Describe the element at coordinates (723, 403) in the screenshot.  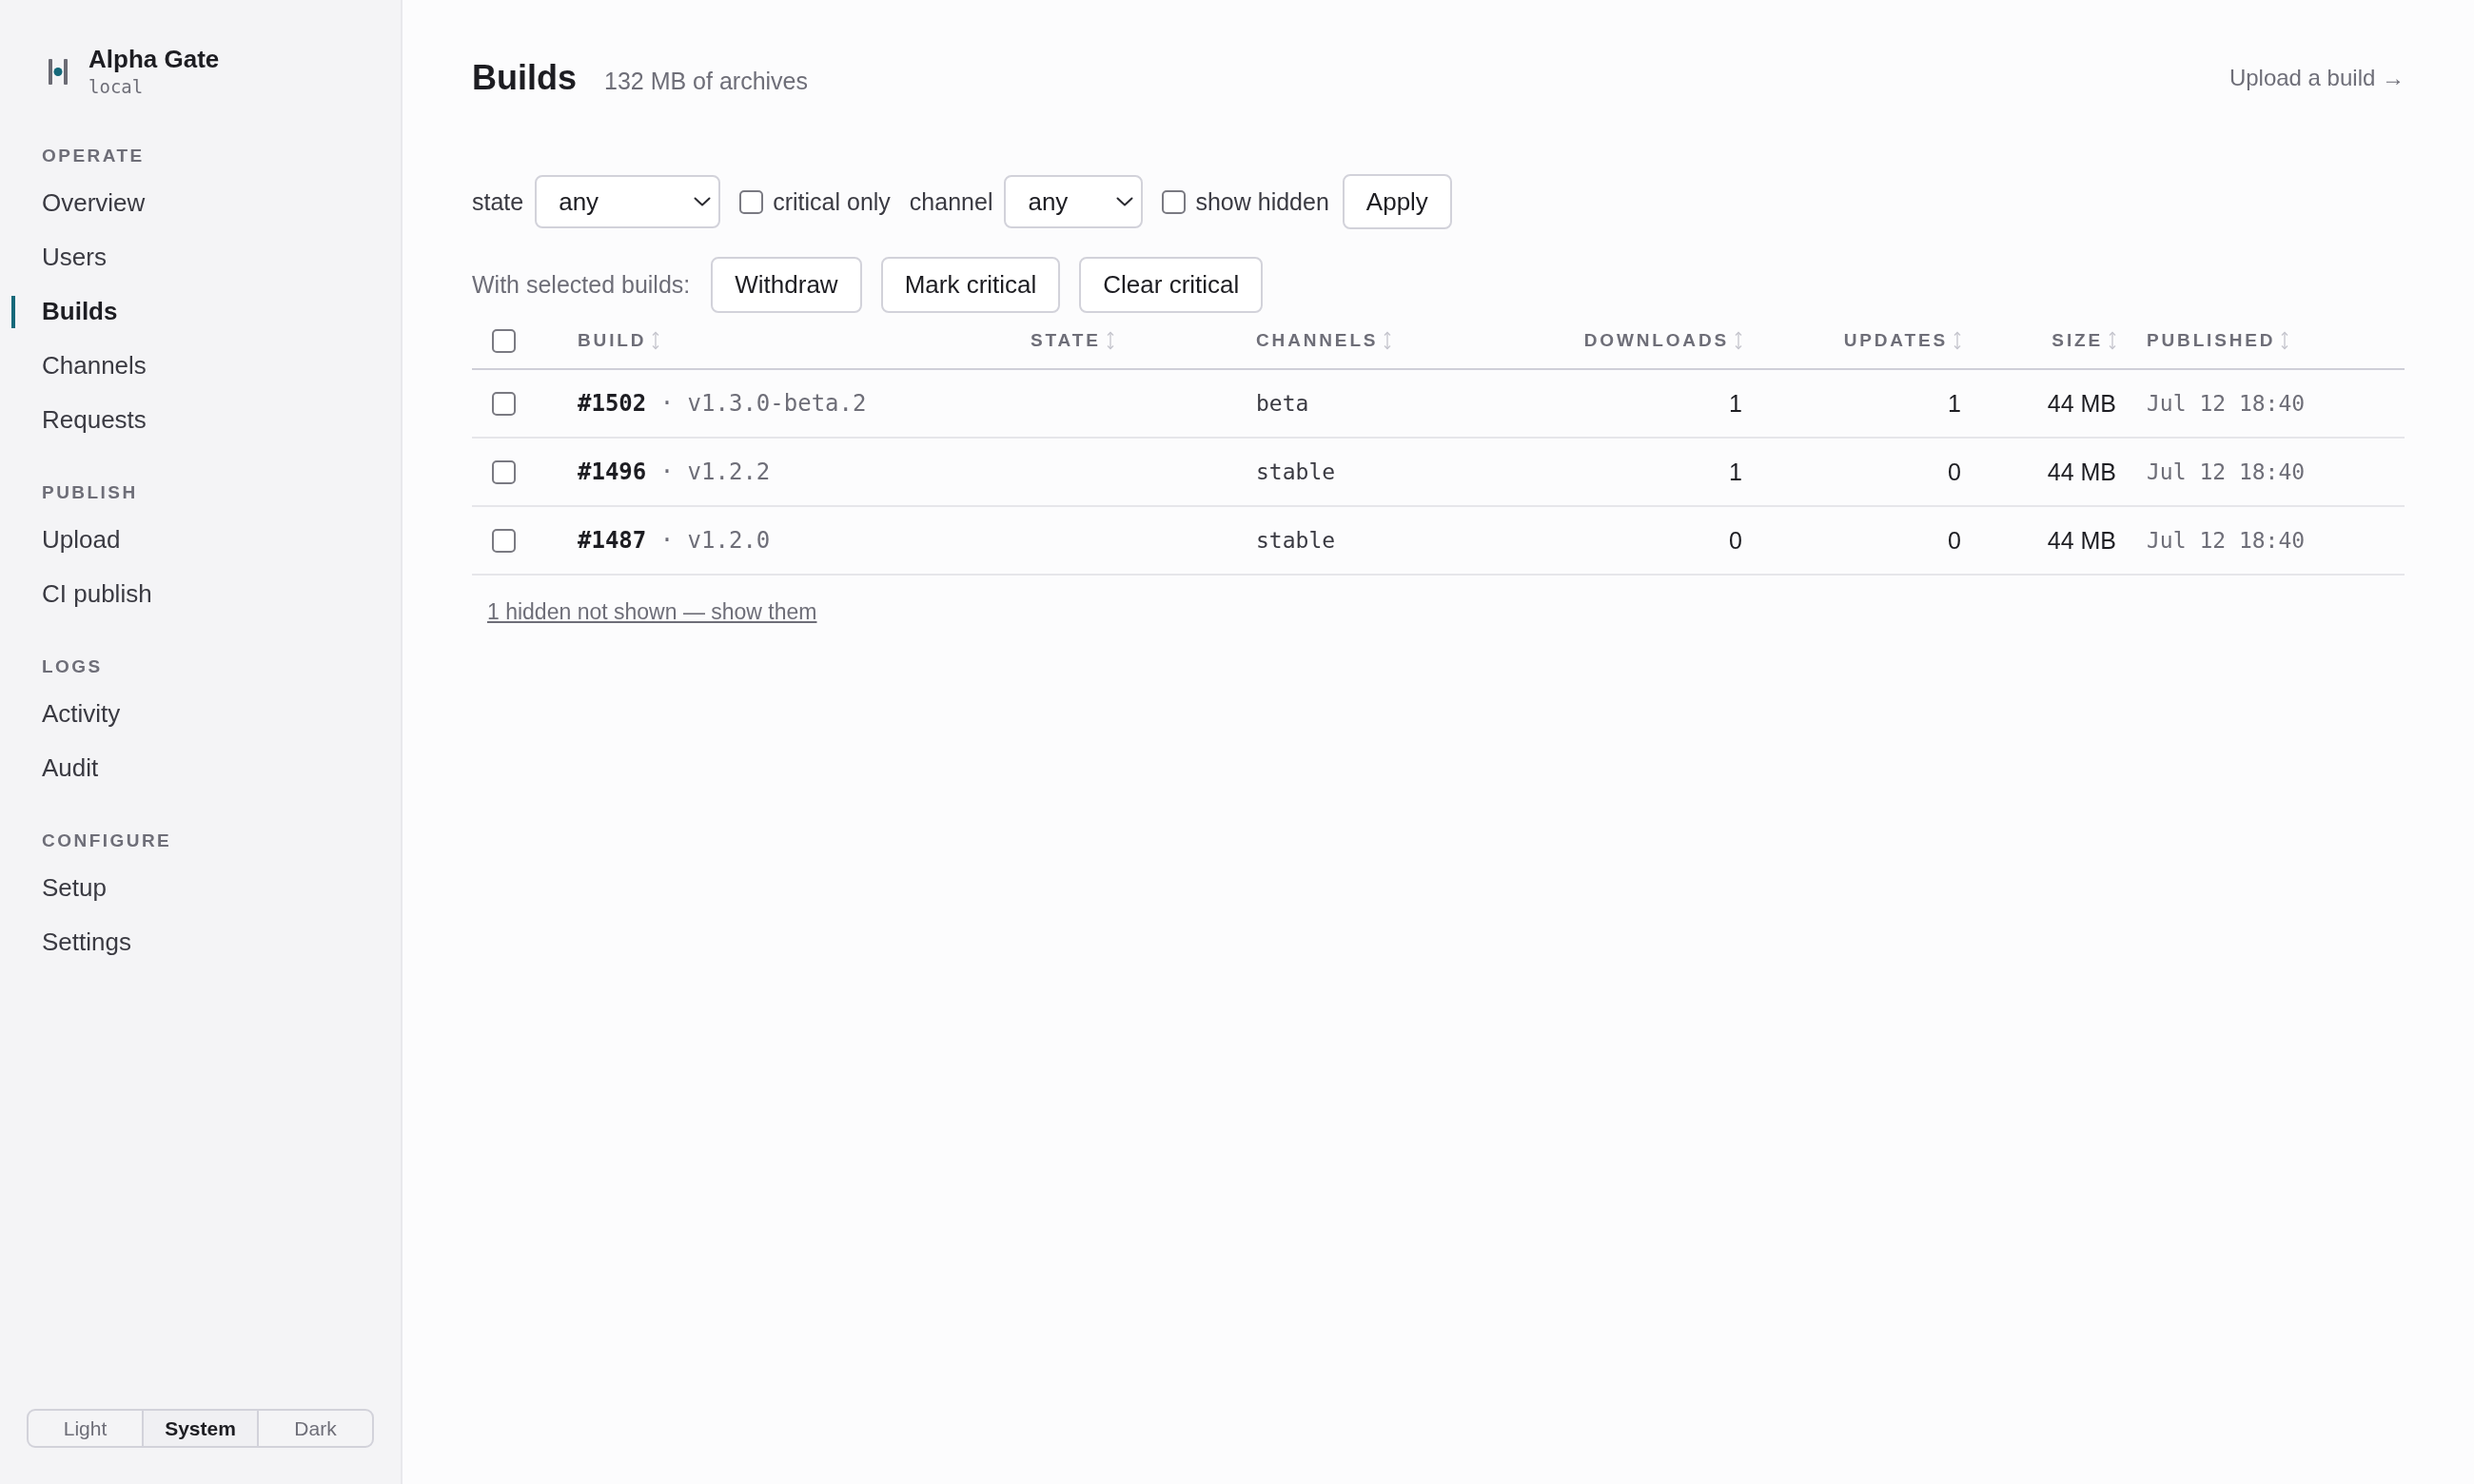
I see `build-cell: #1502 · v1.3.0-beta.2` at that location.